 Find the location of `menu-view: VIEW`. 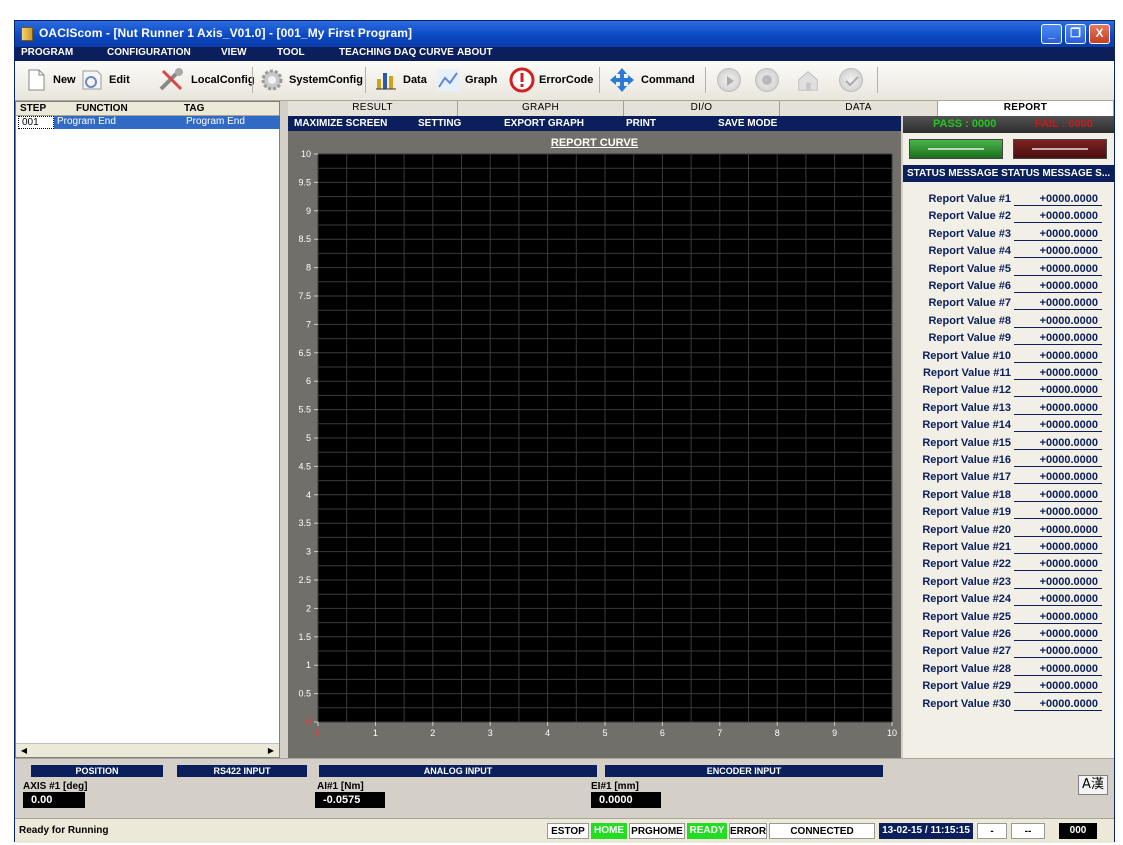

menu-view: VIEW is located at coordinates (234, 52).